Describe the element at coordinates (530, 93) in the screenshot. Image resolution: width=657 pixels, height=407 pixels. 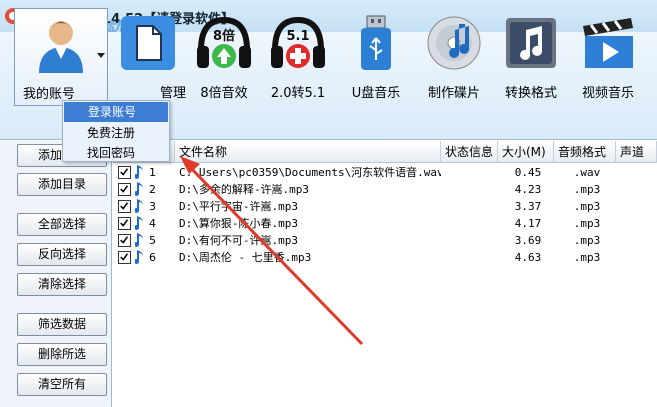
I see `toolbar-convert-format-label: 转换格式` at that location.